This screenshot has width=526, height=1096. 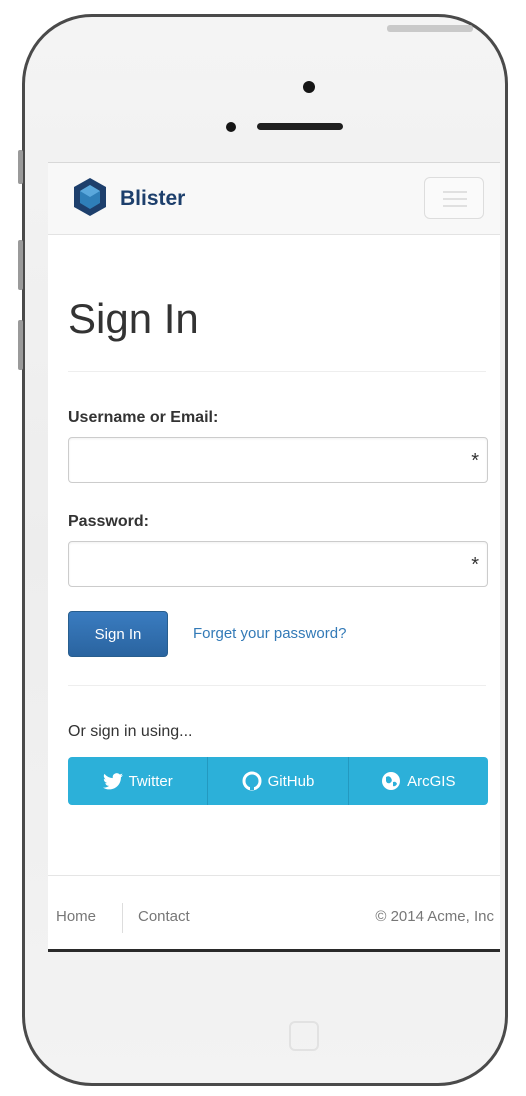 I want to click on volume-down-button, so click(x=20, y=345).